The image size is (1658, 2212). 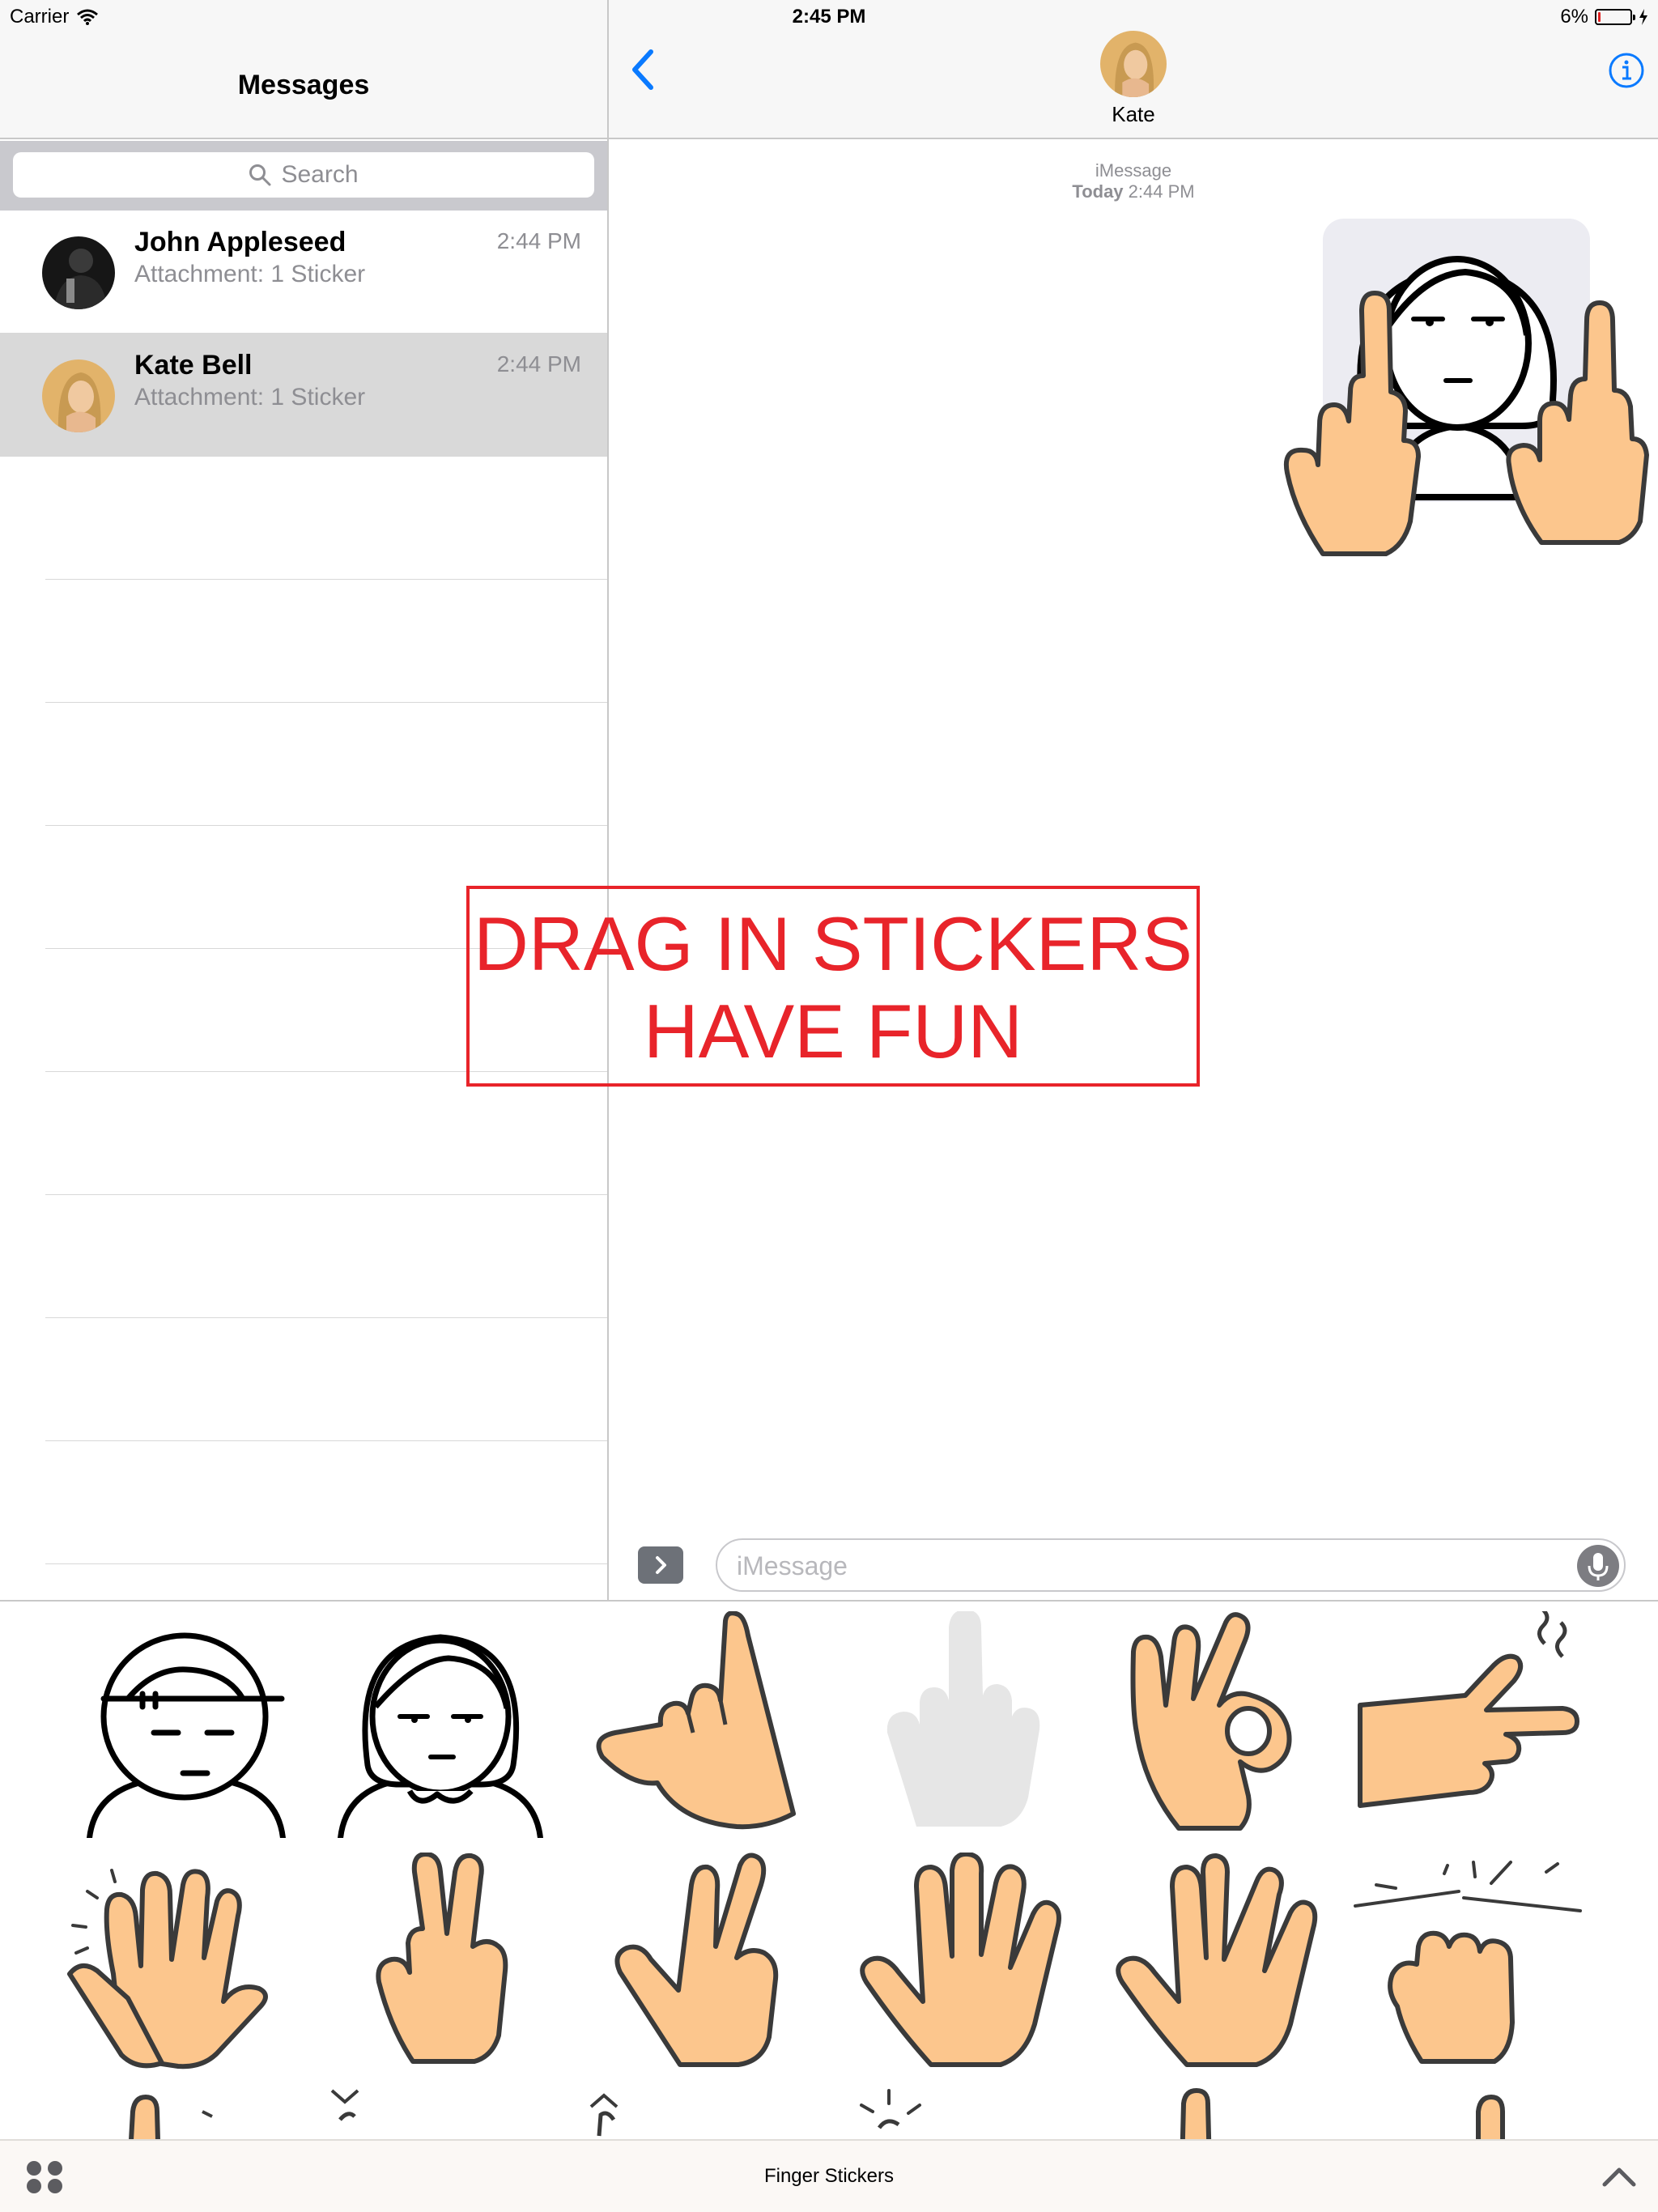 What do you see at coordinates (644, 70) in the screenshot?
I see `back-chevron-icon` at bounding box center [644, 70].